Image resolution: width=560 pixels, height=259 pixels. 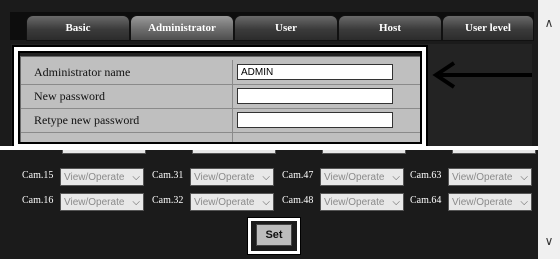 I want to click on left-arrow-icon, so click(x=482, y=75).